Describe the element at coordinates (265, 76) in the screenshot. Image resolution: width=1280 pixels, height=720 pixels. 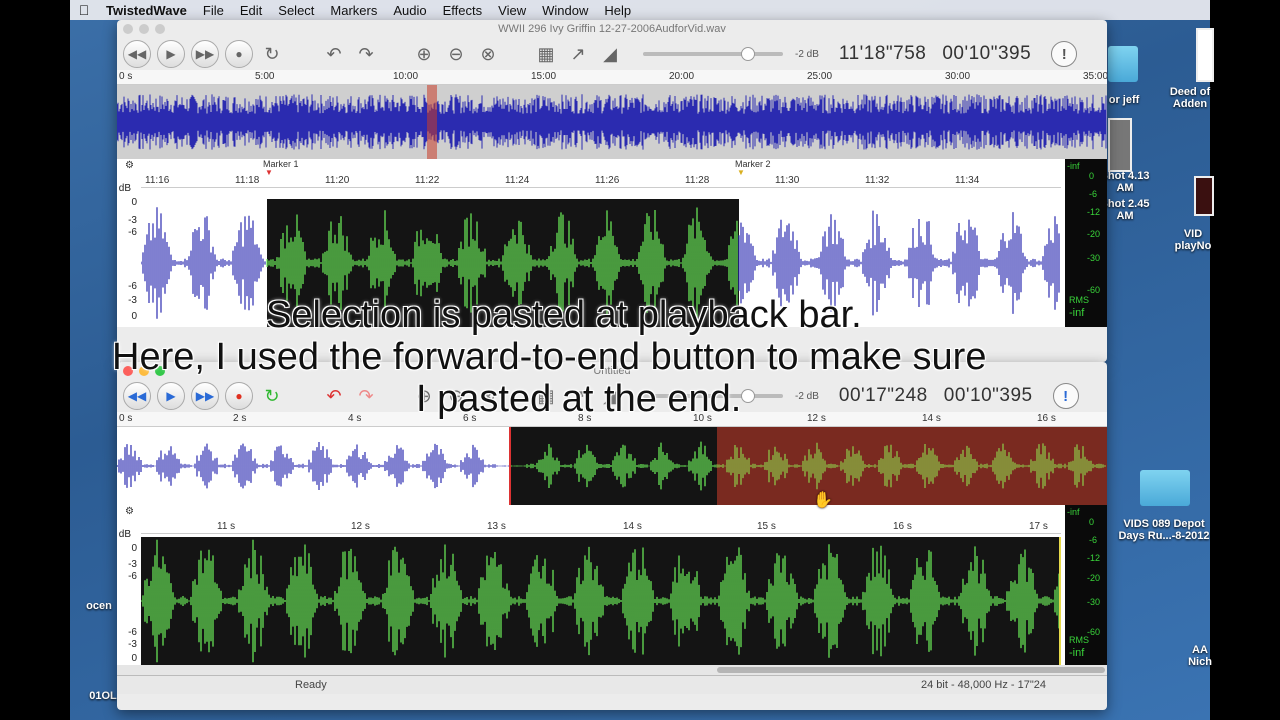
I see `ruler-tick: 5:00` at that location.